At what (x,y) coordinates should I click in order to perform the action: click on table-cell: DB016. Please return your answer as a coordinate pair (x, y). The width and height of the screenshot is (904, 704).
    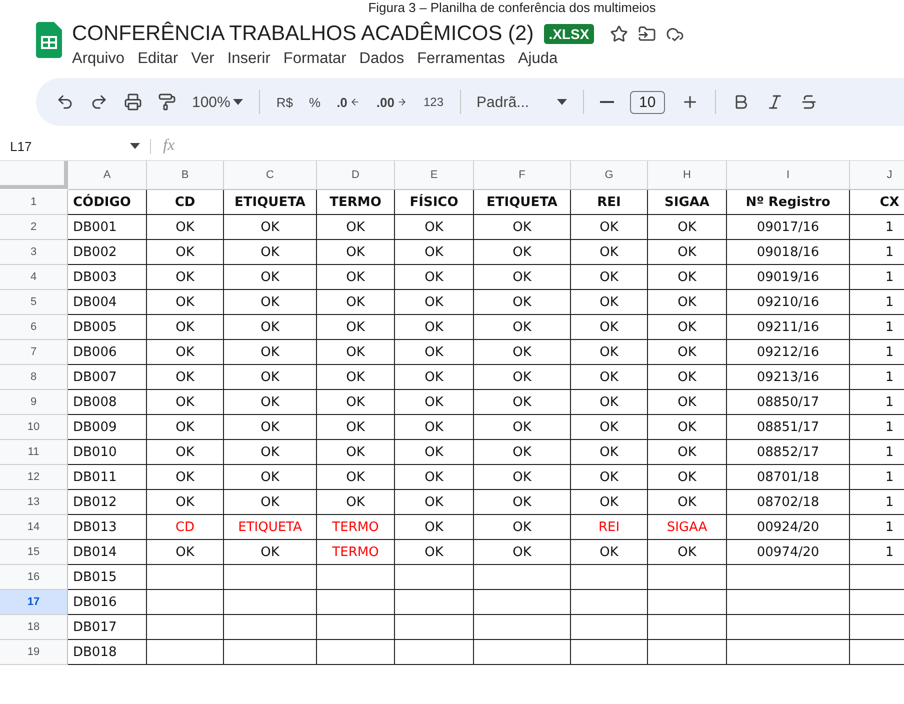
    Looking at the image, I should click on (107, 602).